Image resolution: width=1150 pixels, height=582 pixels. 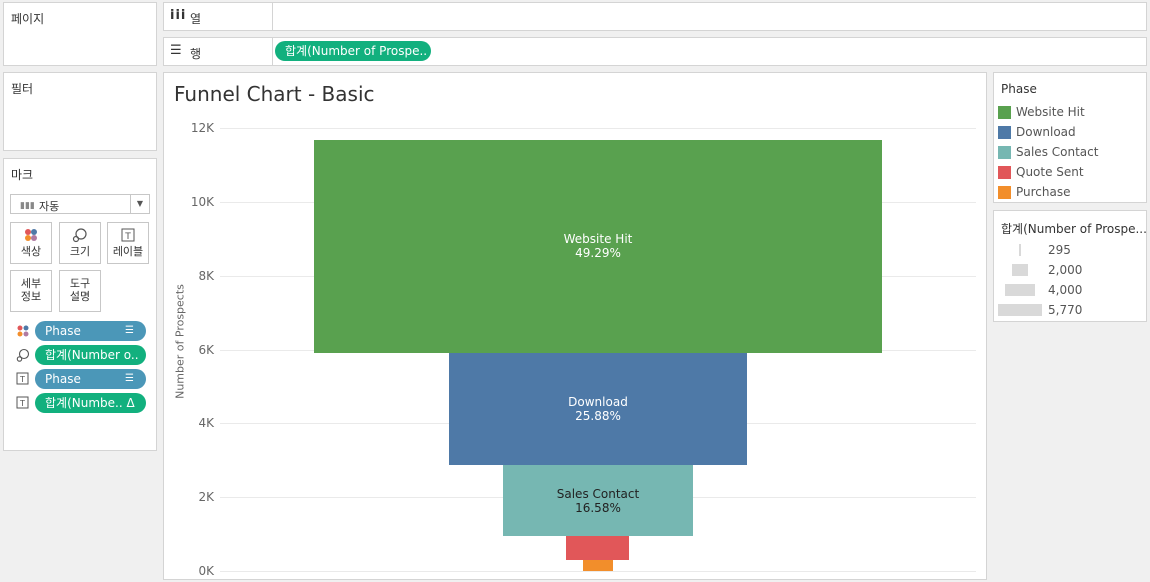 I want to click on rows-shelf: ☰ 행 합계(Number of Prospe.., so click(x=655, y=51).